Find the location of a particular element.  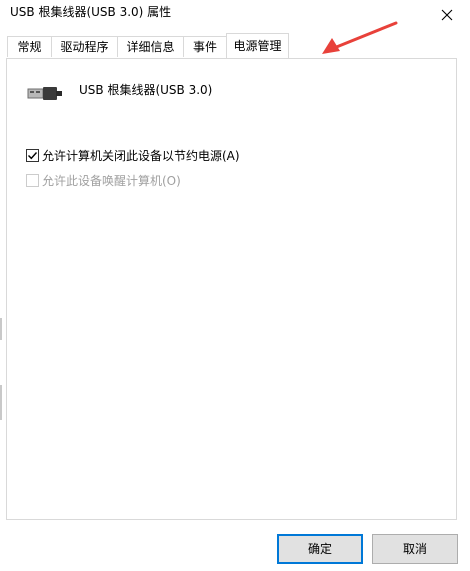

device-name: USB 根集线器(USB 3.0) is located at coordinates (146, 90).